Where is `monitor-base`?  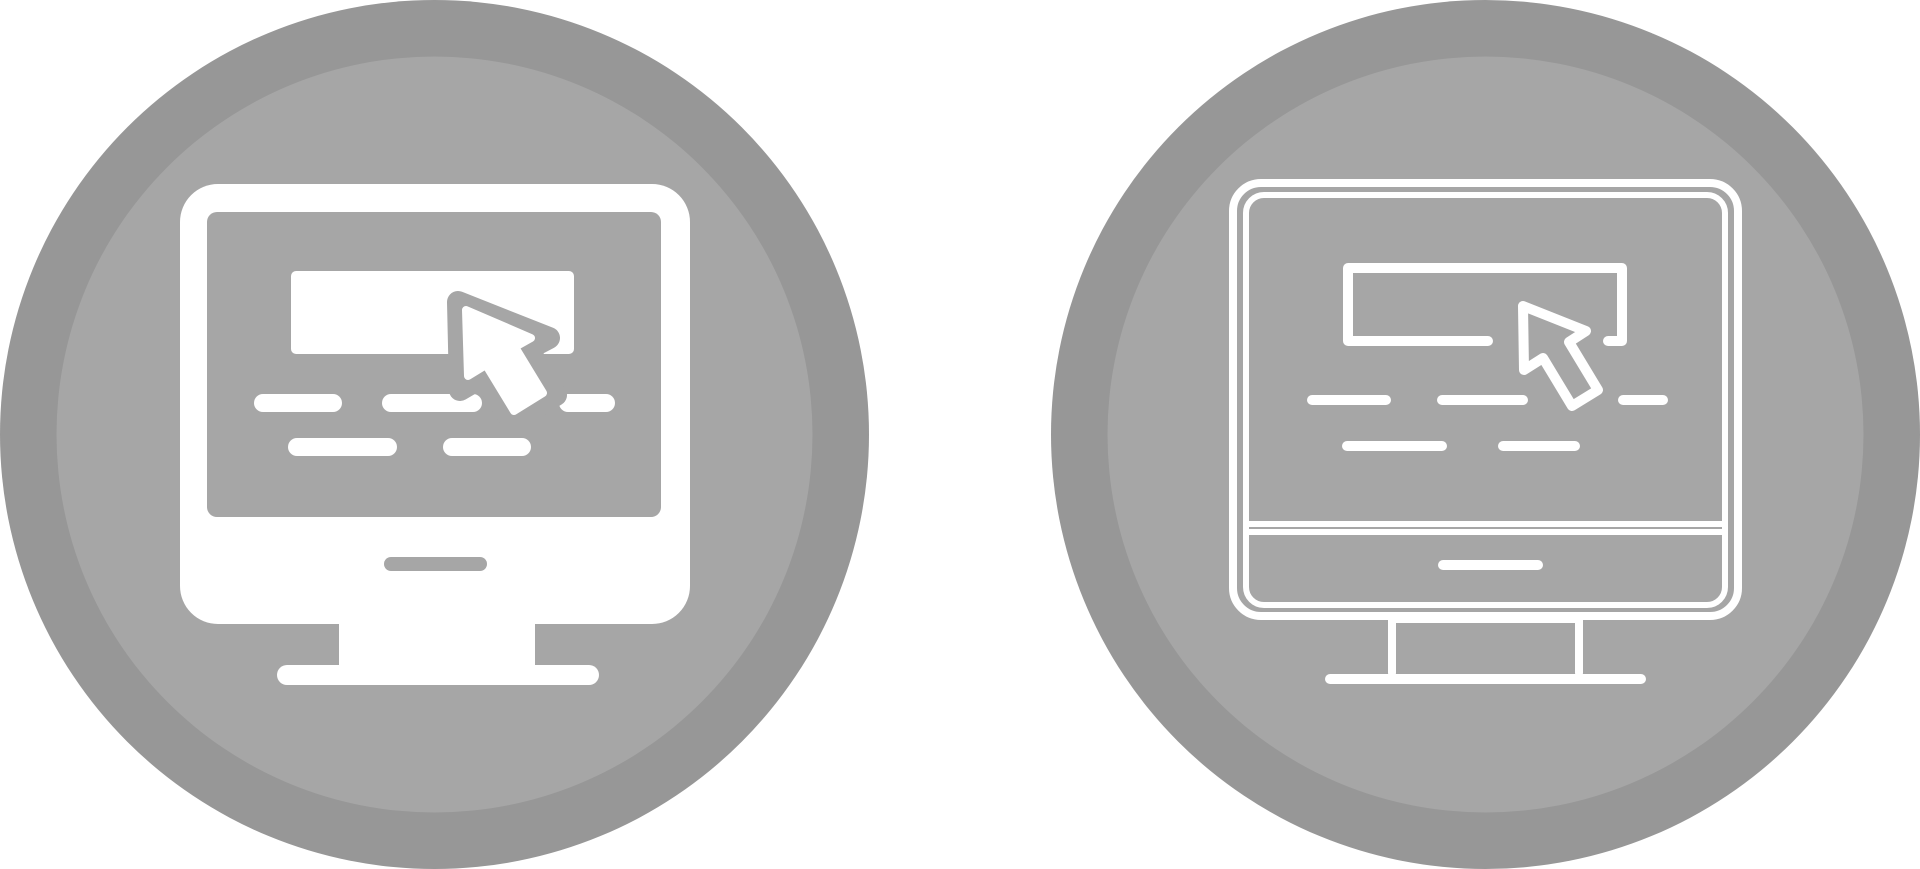 monitor-base is located at coordinates (438, 675).